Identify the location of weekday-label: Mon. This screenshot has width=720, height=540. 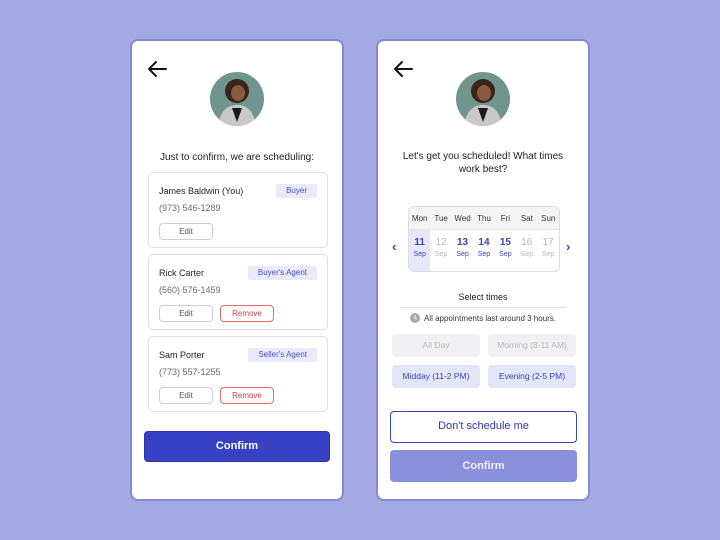
(419, 218).